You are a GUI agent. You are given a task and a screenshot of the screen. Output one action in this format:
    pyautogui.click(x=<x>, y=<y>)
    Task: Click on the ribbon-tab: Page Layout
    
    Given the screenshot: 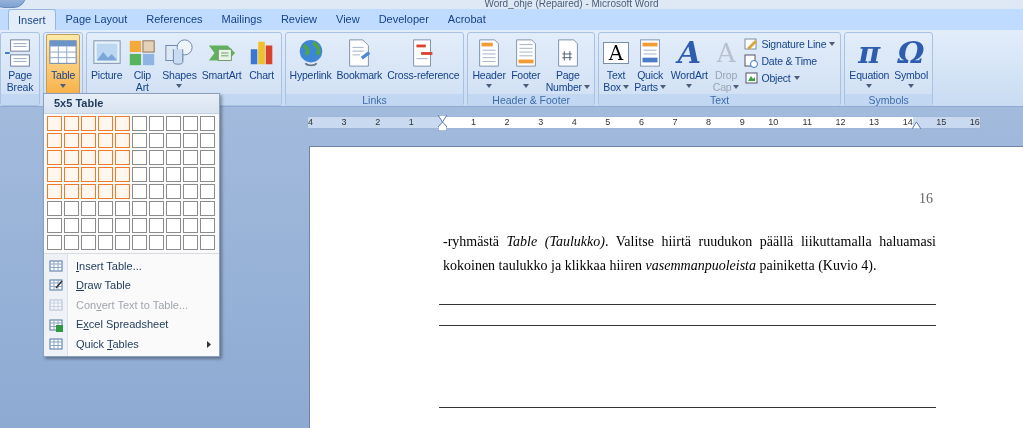 What is the action you would take?
    pyautogui.click(x=96, y=19)
    